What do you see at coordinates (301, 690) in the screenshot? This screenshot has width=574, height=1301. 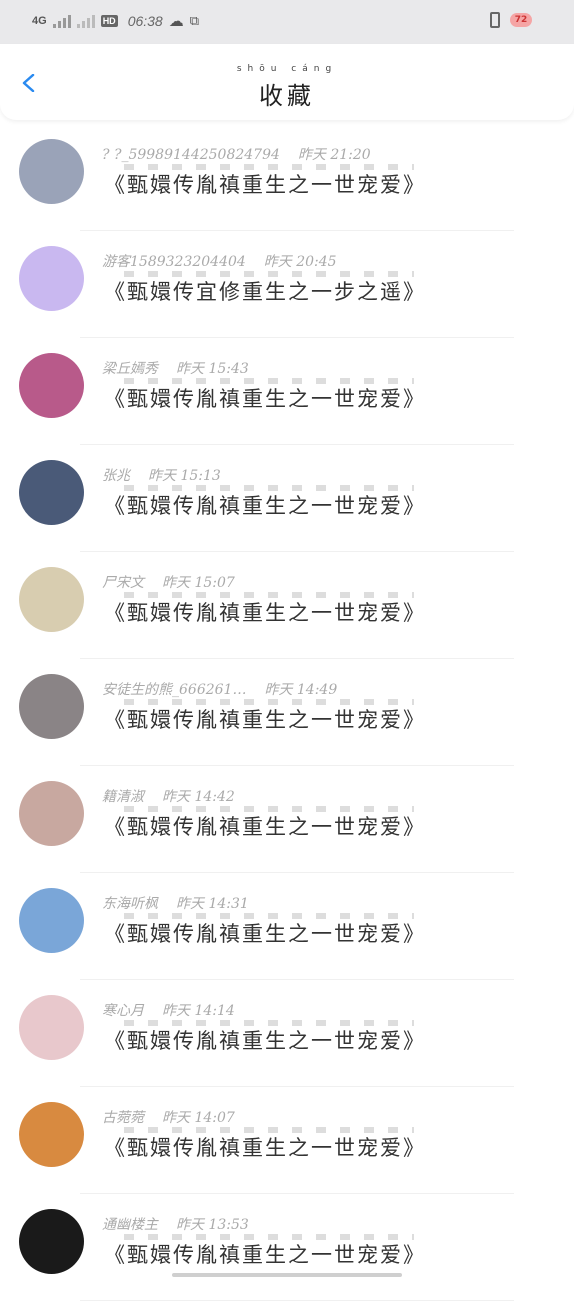 I see `comment-time: 昨天 14:49` at bounding box center [301, 690].